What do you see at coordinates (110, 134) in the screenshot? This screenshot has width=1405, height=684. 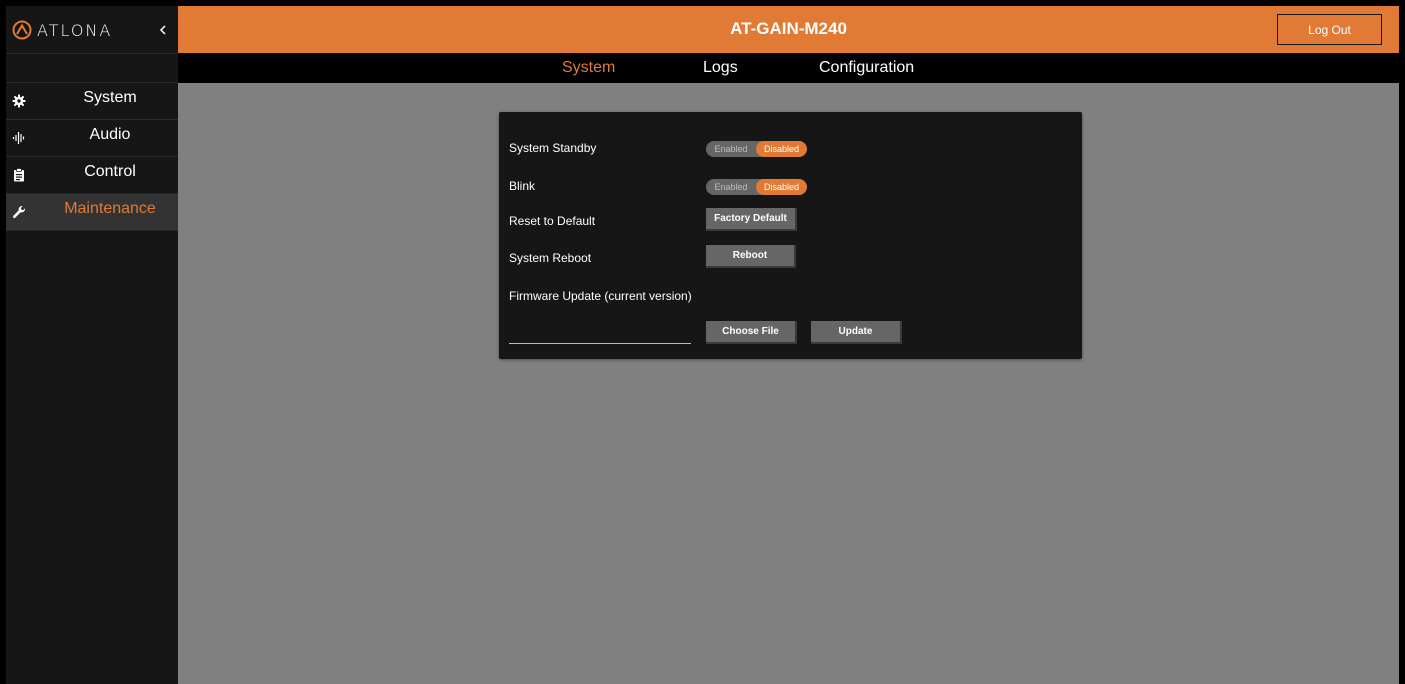 I see `sidebar-item-label: Audio` at bounding box center [110, 134].